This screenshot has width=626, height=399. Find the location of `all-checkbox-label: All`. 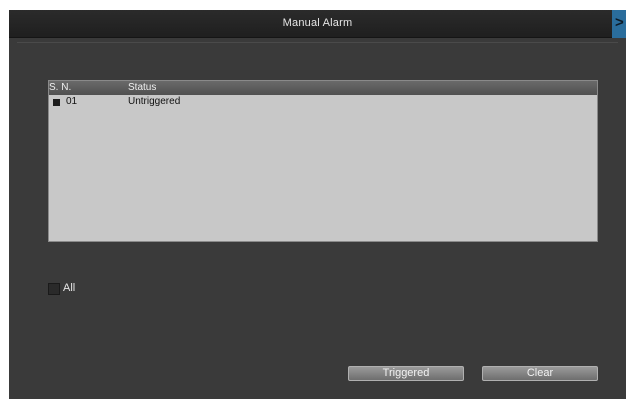

all-checkbox-label: All is located at coordinates (69, 288).